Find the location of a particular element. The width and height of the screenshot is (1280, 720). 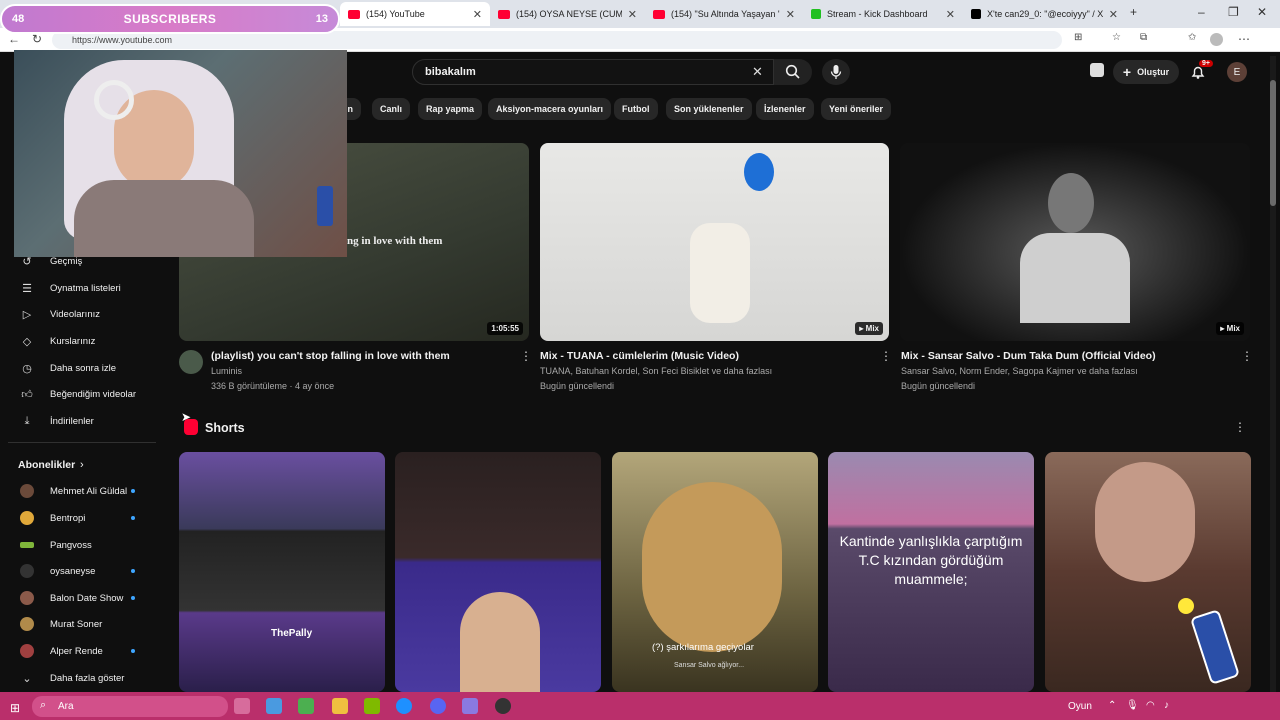

video-title-2: Mix - TUANA - cümlelerim (Music Video) is located at coordinates (639, 356).